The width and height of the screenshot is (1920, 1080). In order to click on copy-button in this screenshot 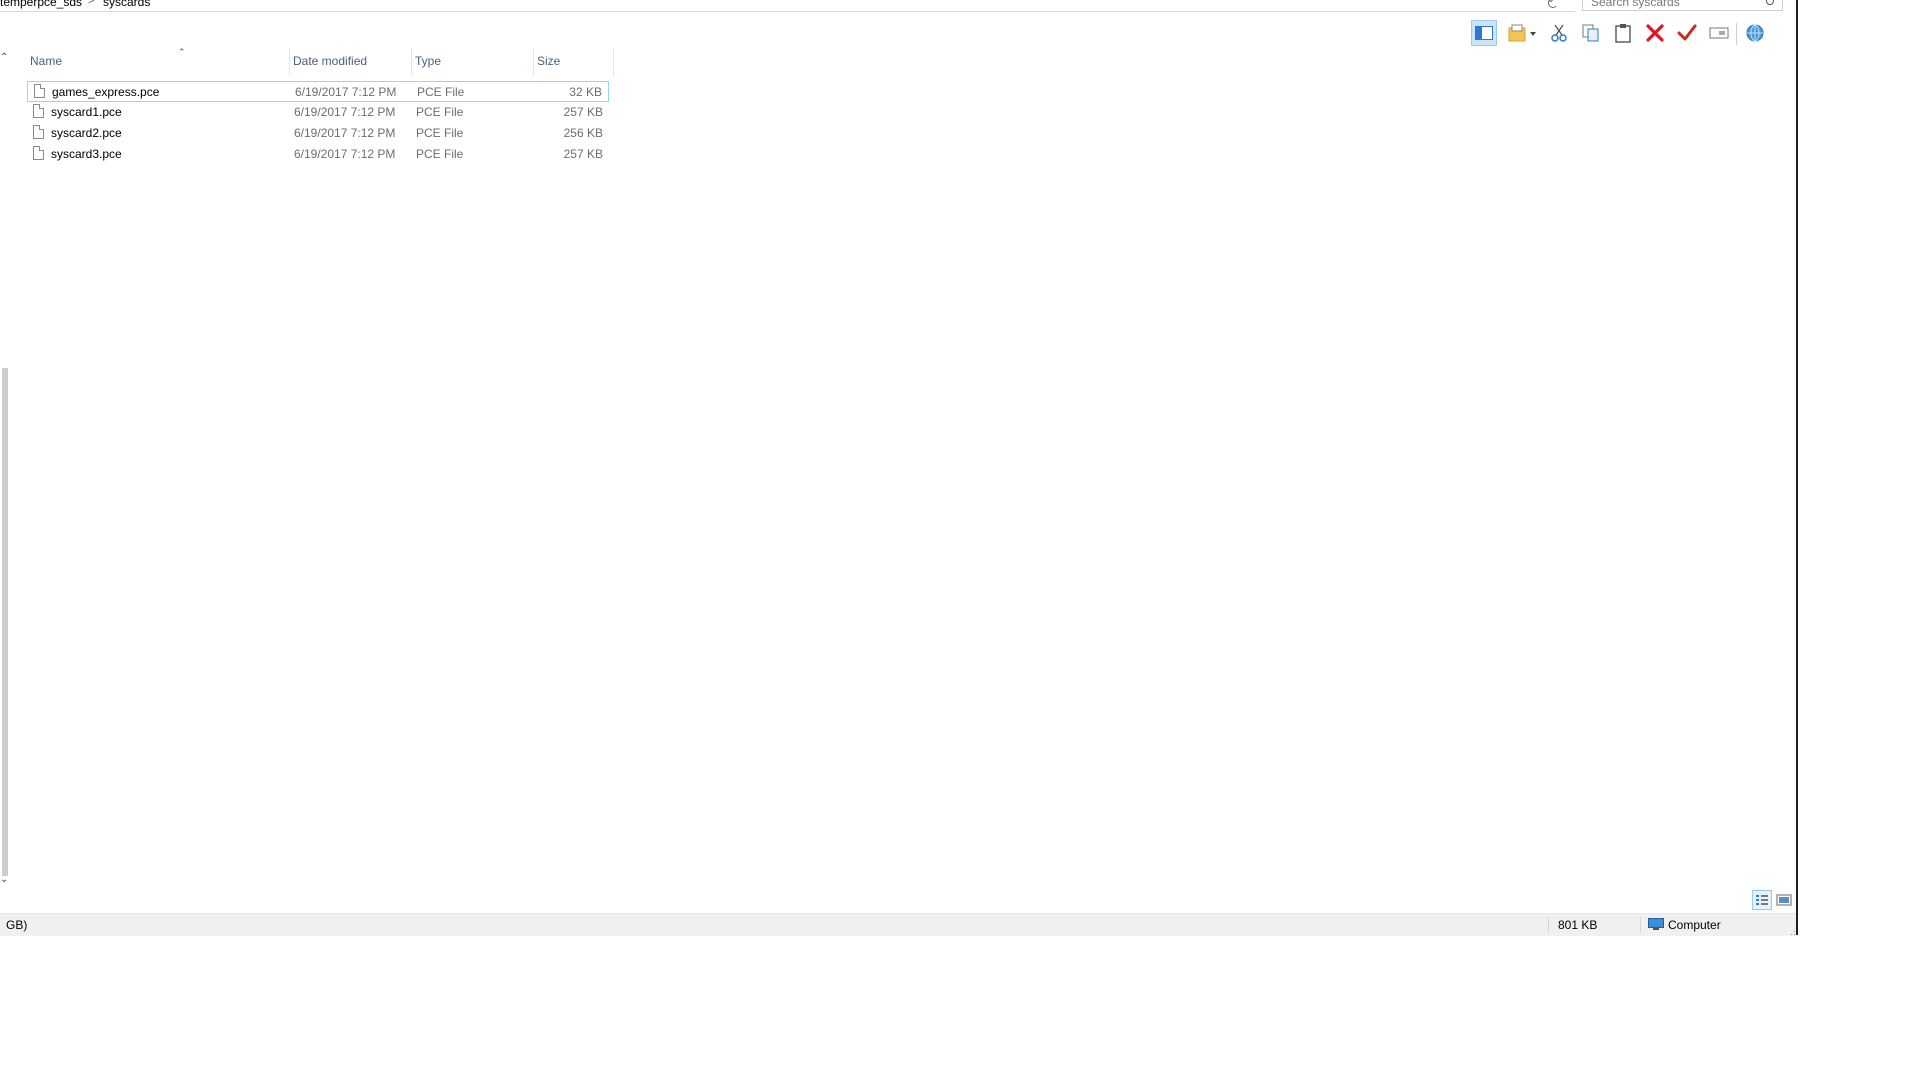, I will do `click(1591, 33)`.